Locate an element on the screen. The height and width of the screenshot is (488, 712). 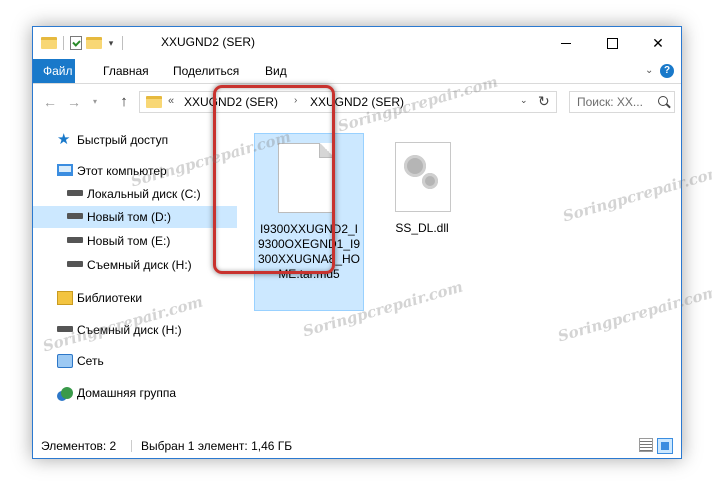
tab-share: Поделиться is located at coordinates (206, 71).